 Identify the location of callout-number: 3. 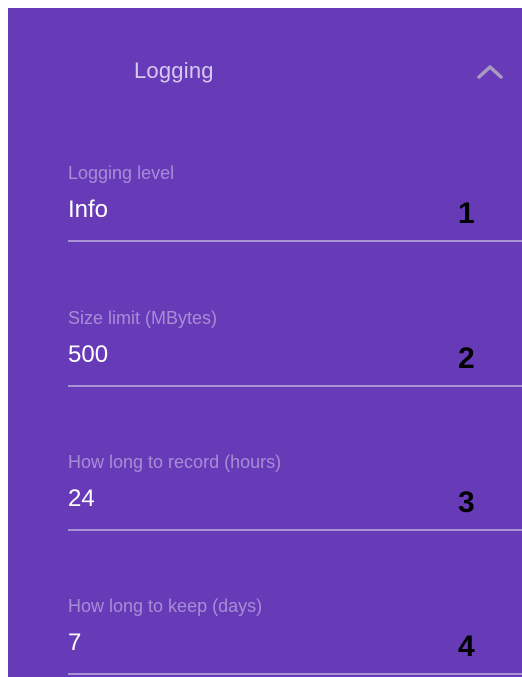
(466, 502).